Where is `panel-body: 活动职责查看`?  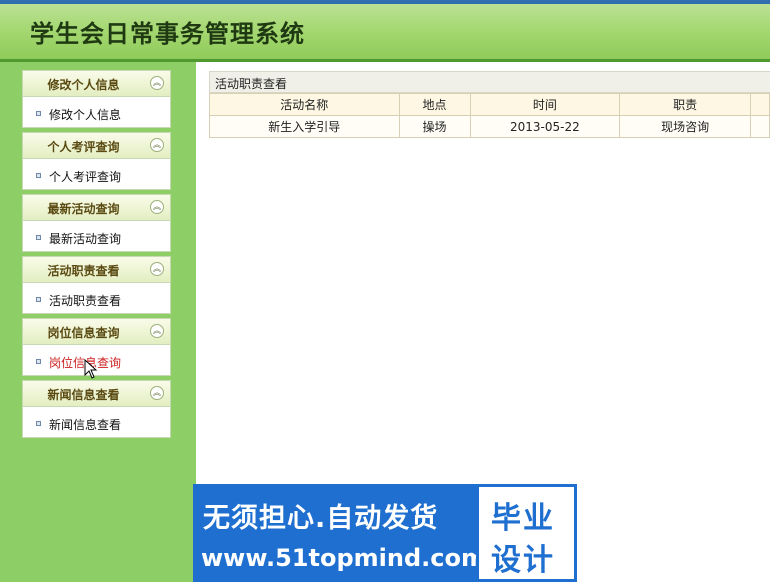
panel-body: 活动职责查看 is located at coordinates (96, 298).